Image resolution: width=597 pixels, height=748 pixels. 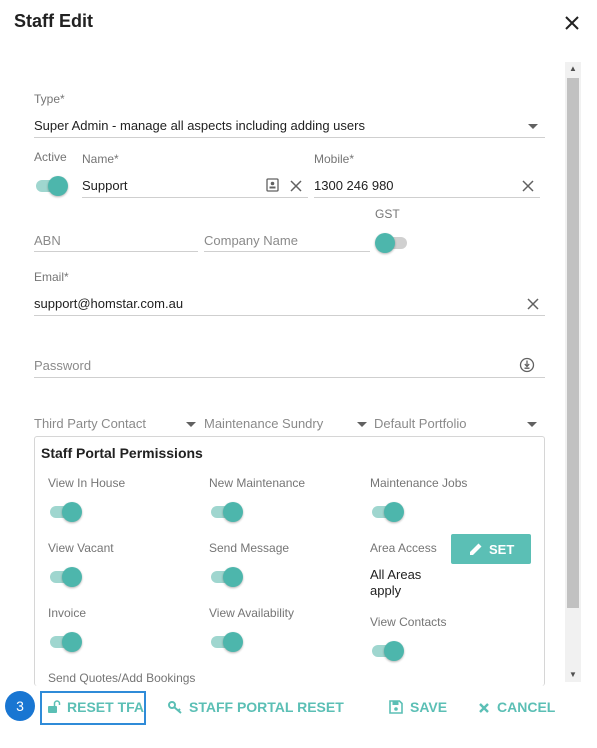 I want to click on dialog-title: Staff Edit, so click(x=53, y=21).